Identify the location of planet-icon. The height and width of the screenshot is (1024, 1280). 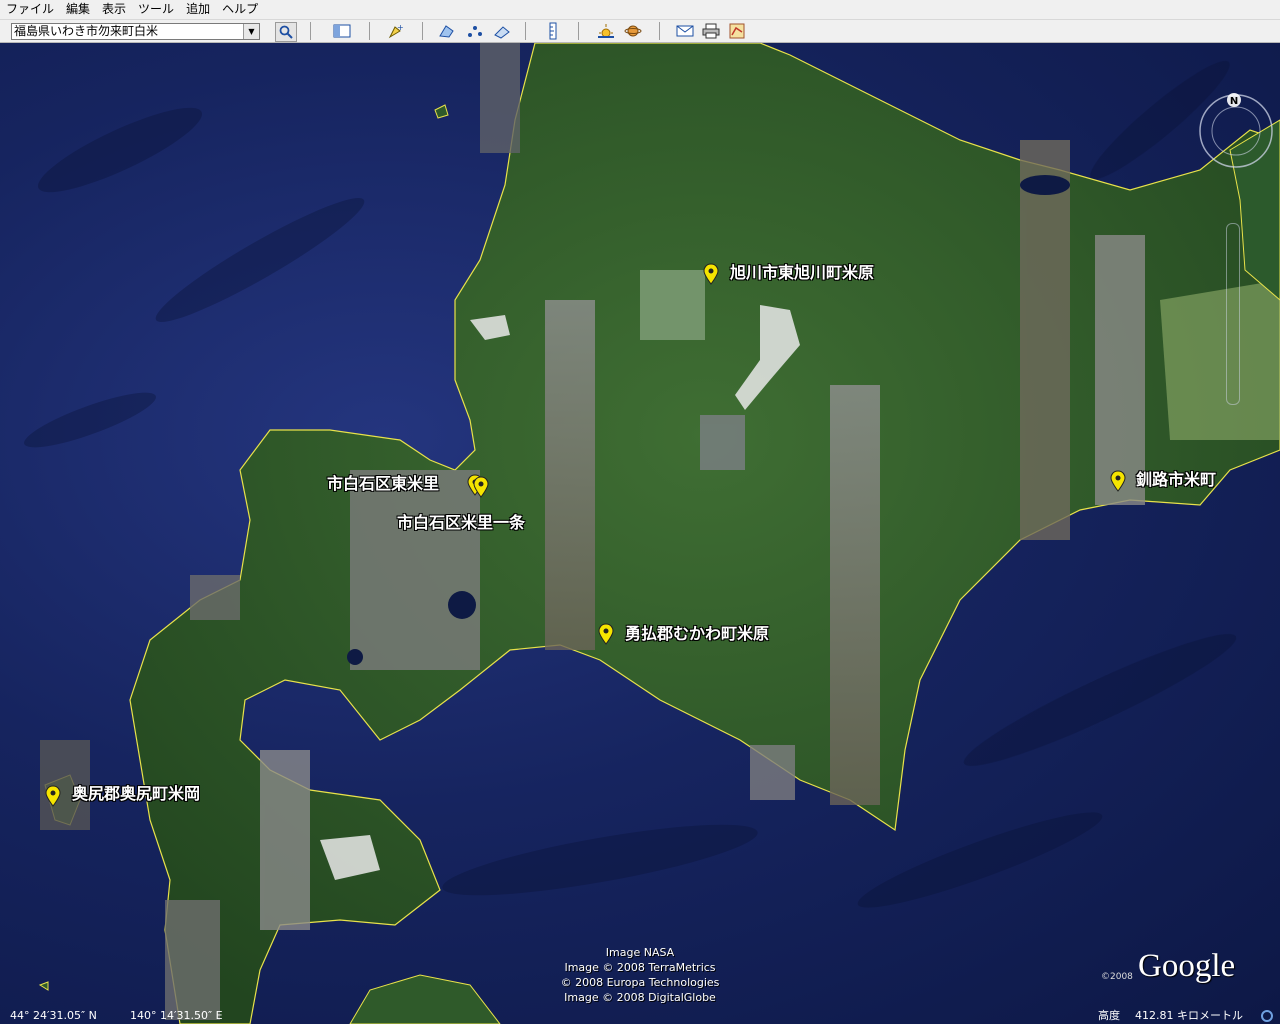
(633, 31).